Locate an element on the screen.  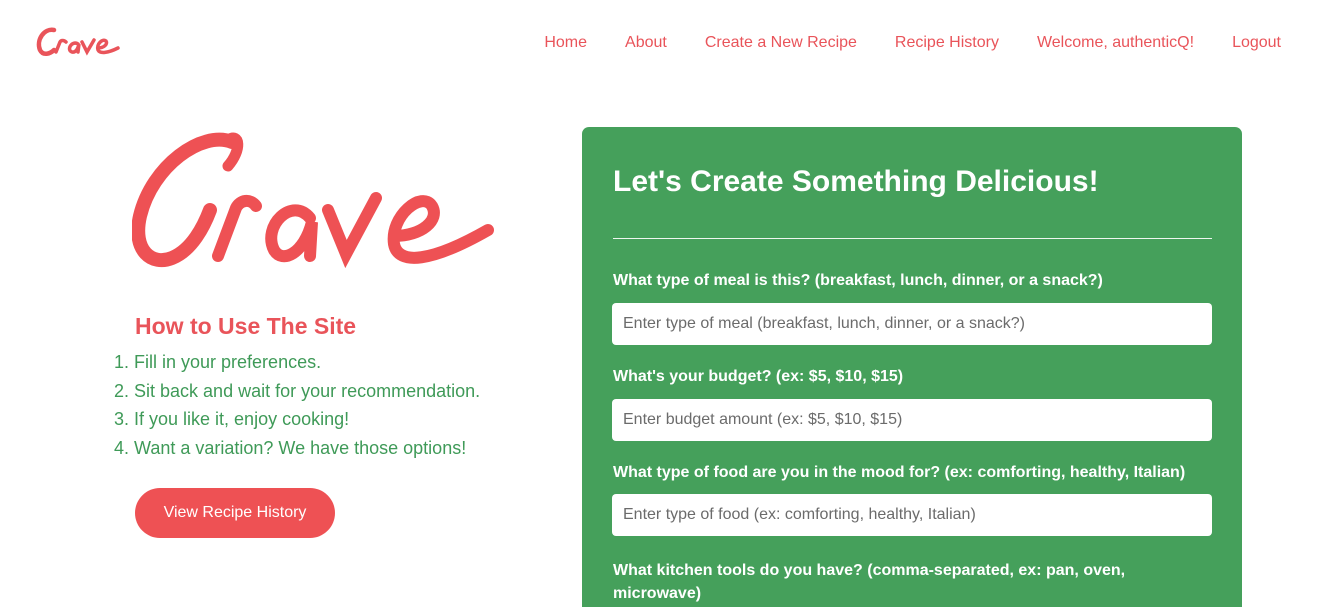
budget-input is located at coordinates (912, 420).